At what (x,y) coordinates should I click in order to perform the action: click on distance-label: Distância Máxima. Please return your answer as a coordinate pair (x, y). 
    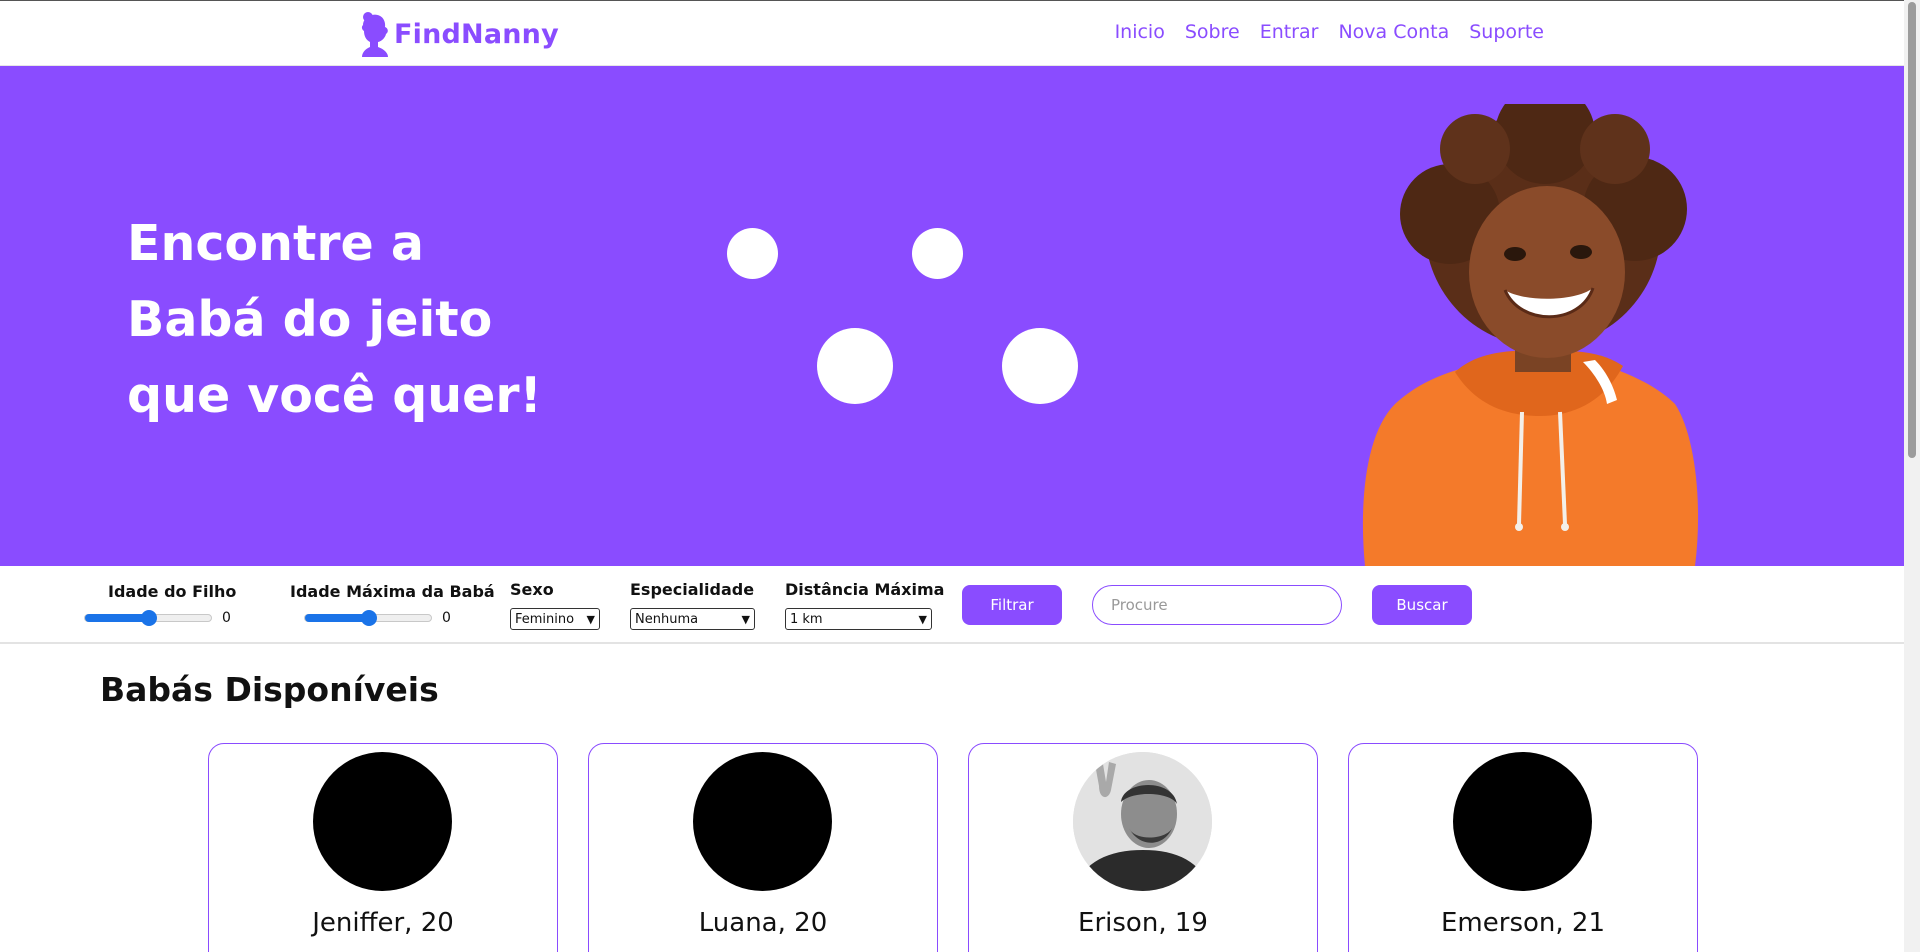
    Looking at the image, I should click on (865, 589).